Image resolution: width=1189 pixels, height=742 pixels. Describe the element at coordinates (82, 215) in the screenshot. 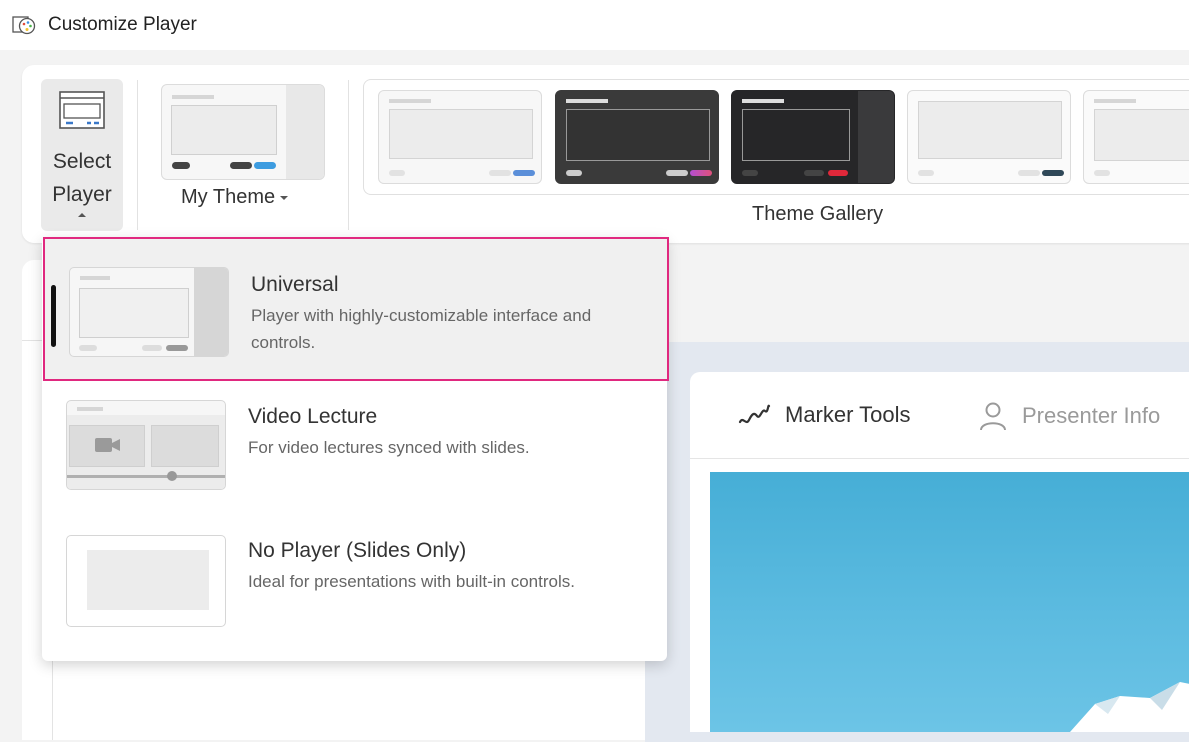

I see `caret-up-icon` at that location.